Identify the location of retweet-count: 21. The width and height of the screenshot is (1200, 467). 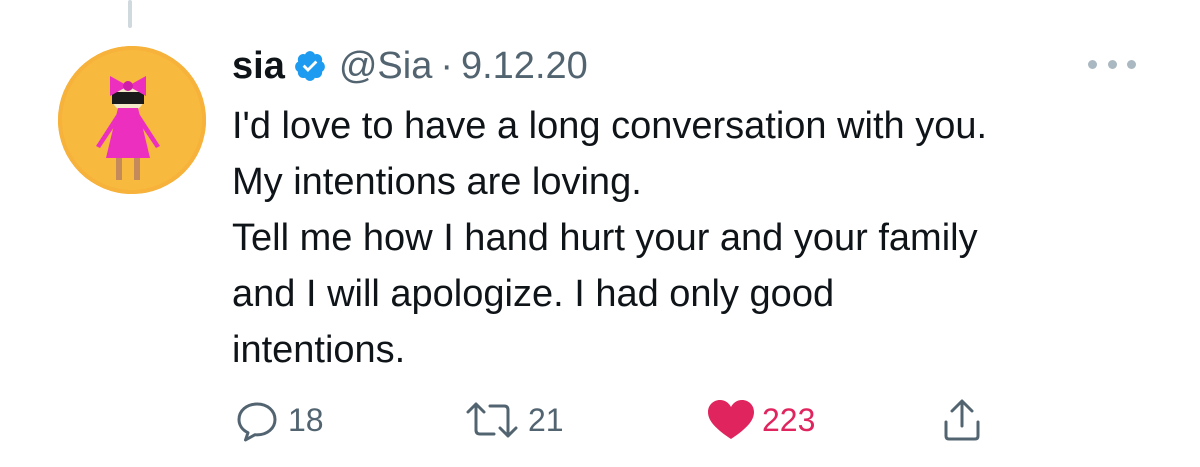
(546, 419).